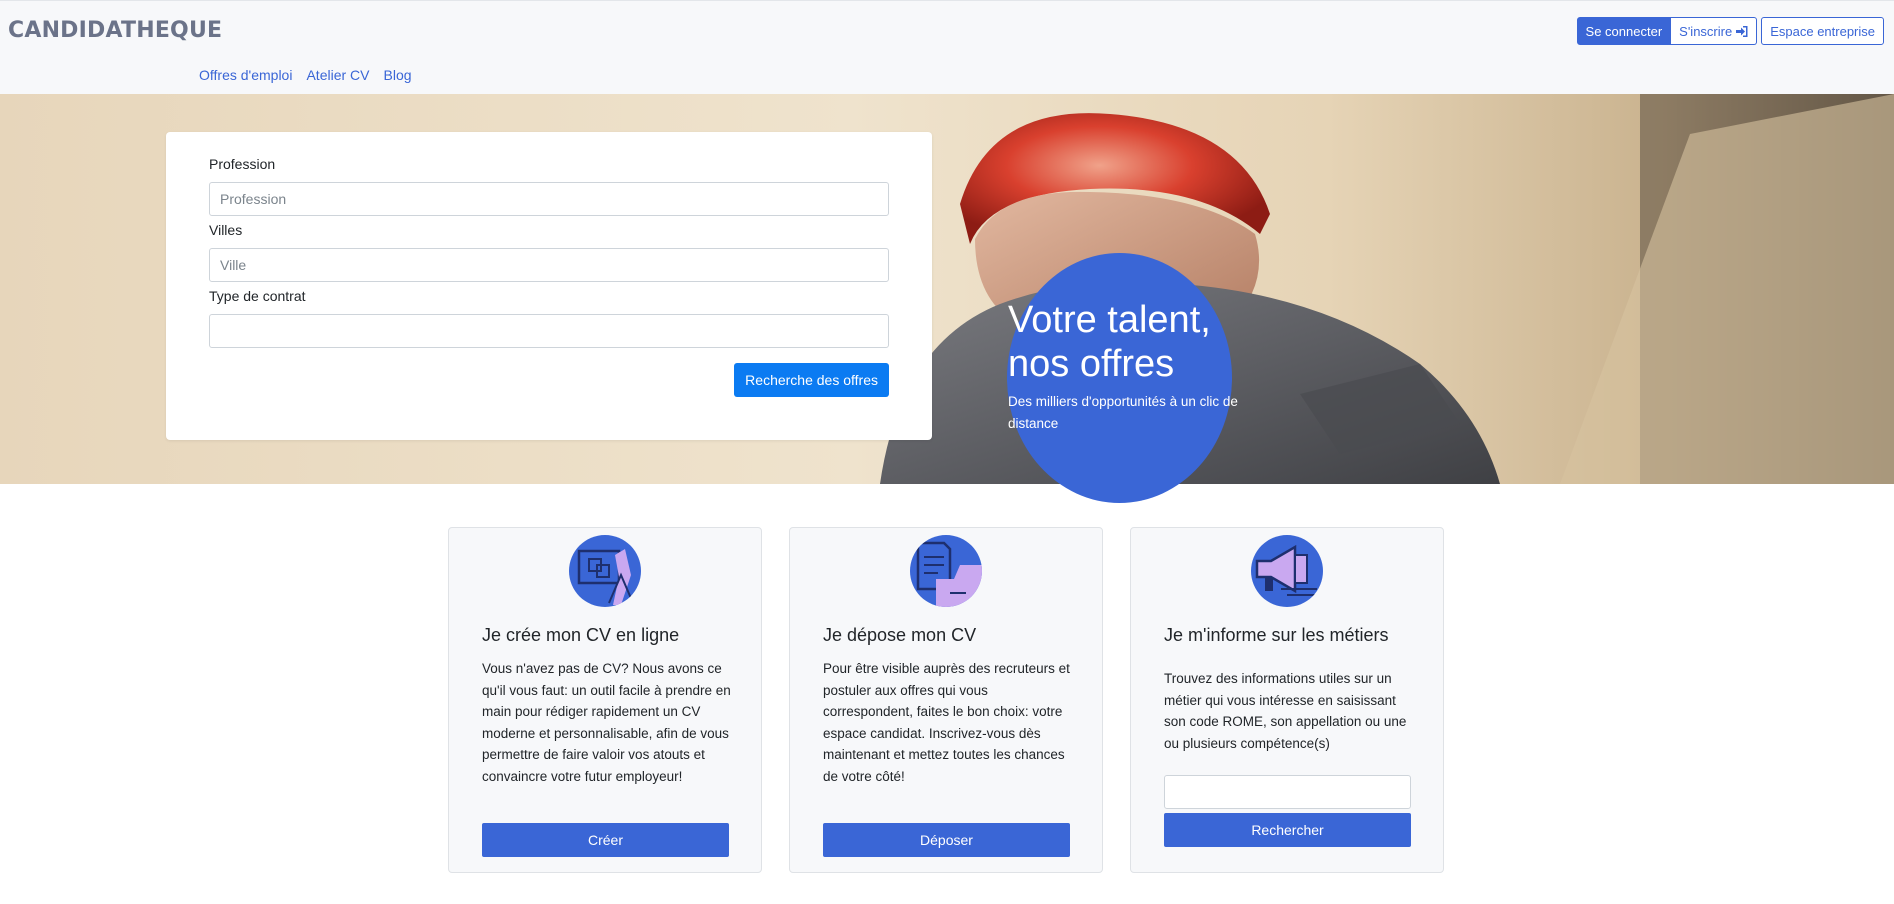 This screenshot has height=904, width=1894. What do you see at coordinates (398, 75) in the screenshot?
I see `nav-blog: Blog` at bounding box center [398, 75].